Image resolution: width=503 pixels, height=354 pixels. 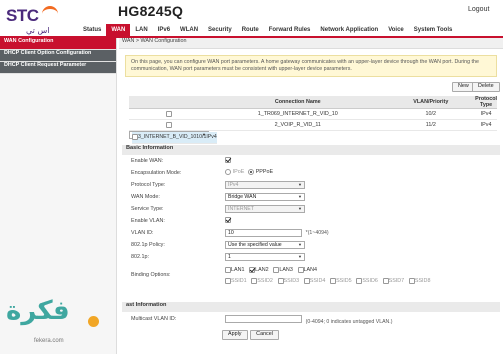 What do you see at coordinates (349, 30) in the screenshot?
I see `nav-network-application: Network Application` at bounding box center [349, 30].